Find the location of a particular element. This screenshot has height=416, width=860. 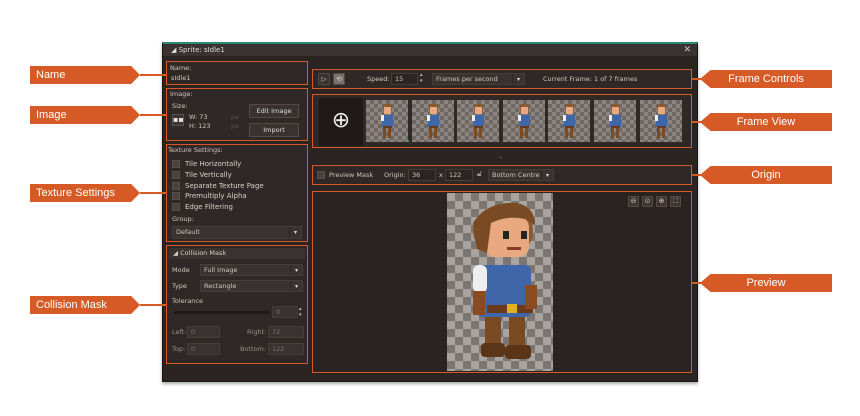

option-label: Premultiply Alpha is located at coordinates (216, 196).